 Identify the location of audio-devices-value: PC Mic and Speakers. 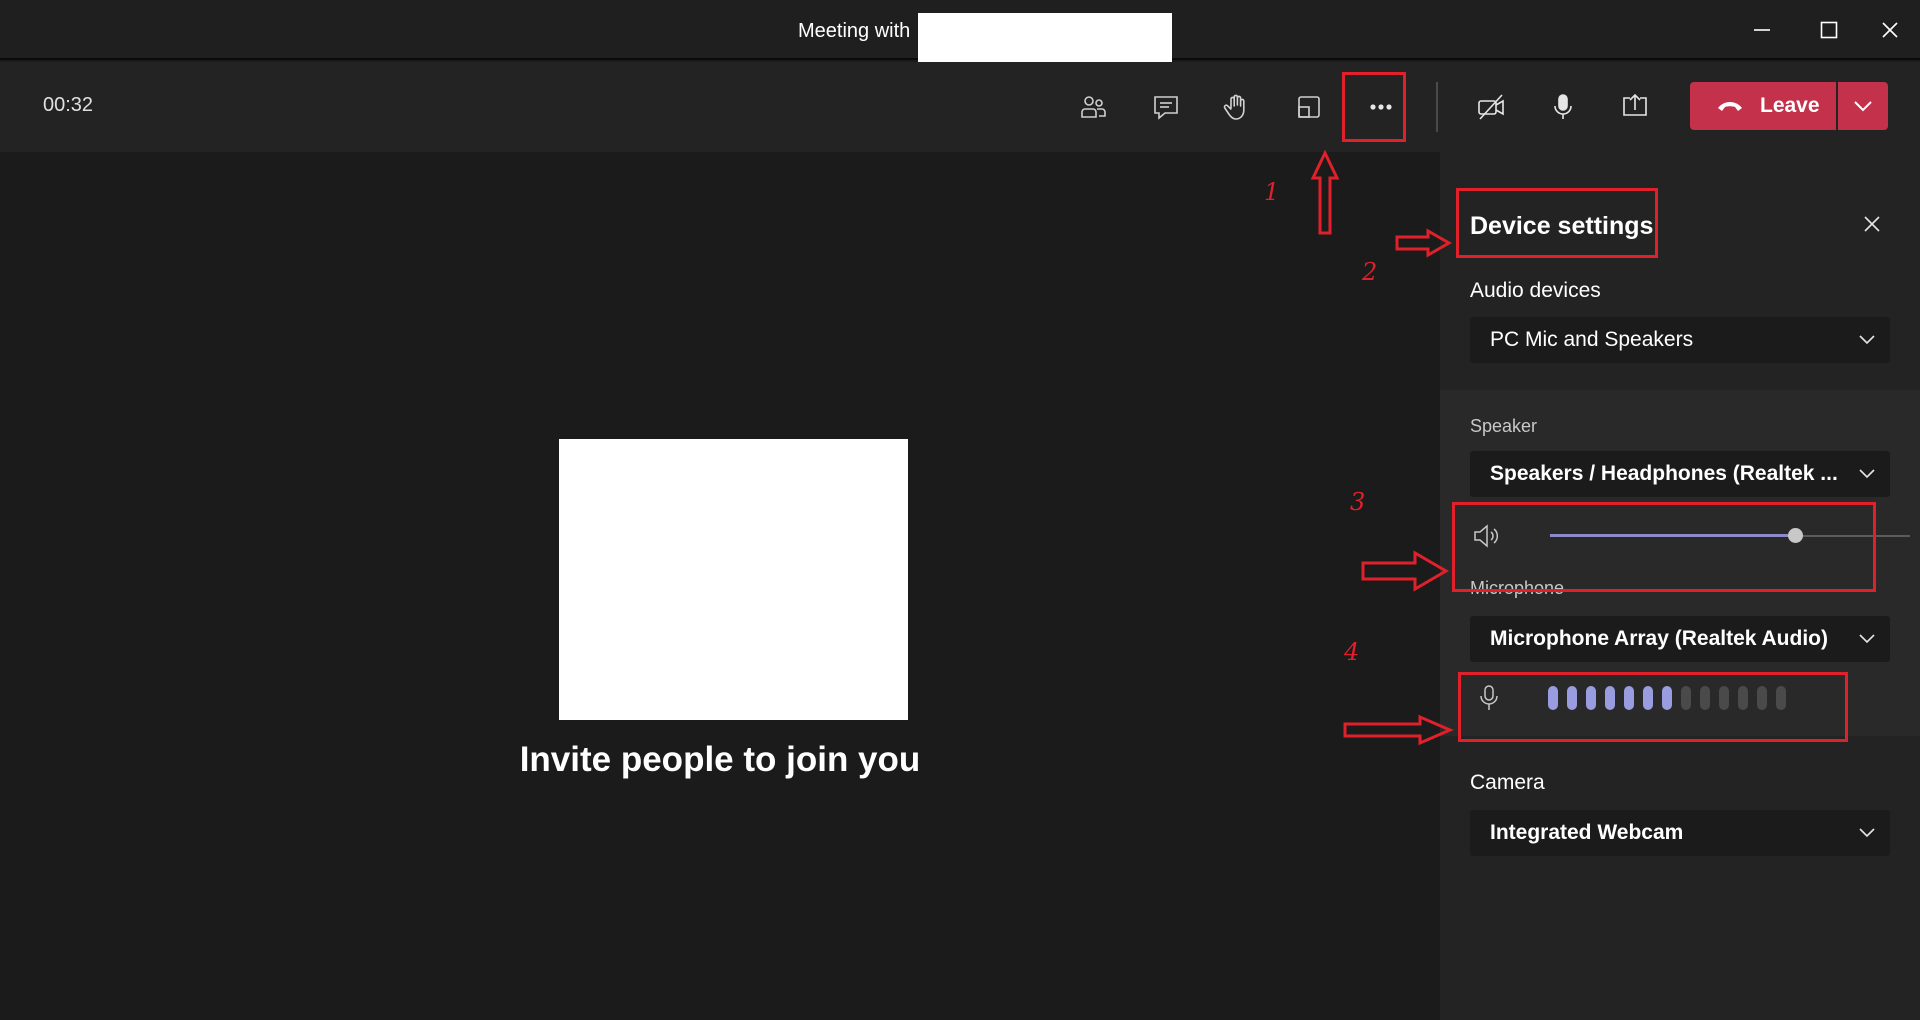
(1592, 339).